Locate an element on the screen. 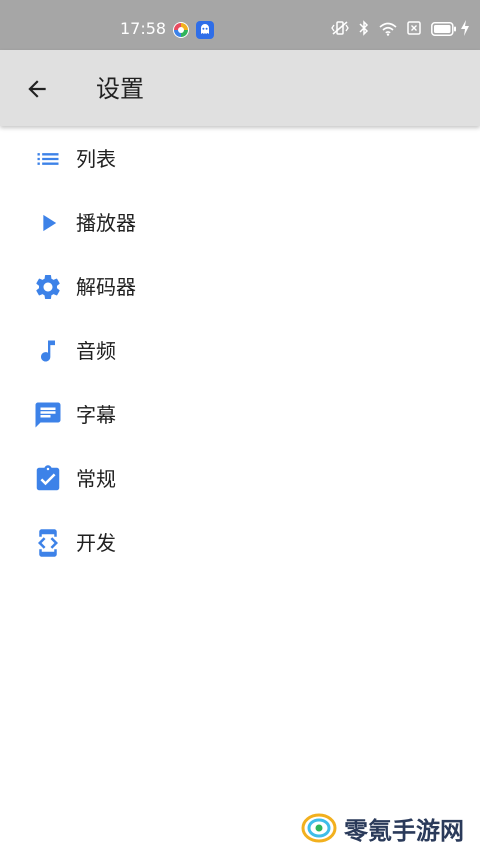  music-note-icon is located at coordinates (48, 351).